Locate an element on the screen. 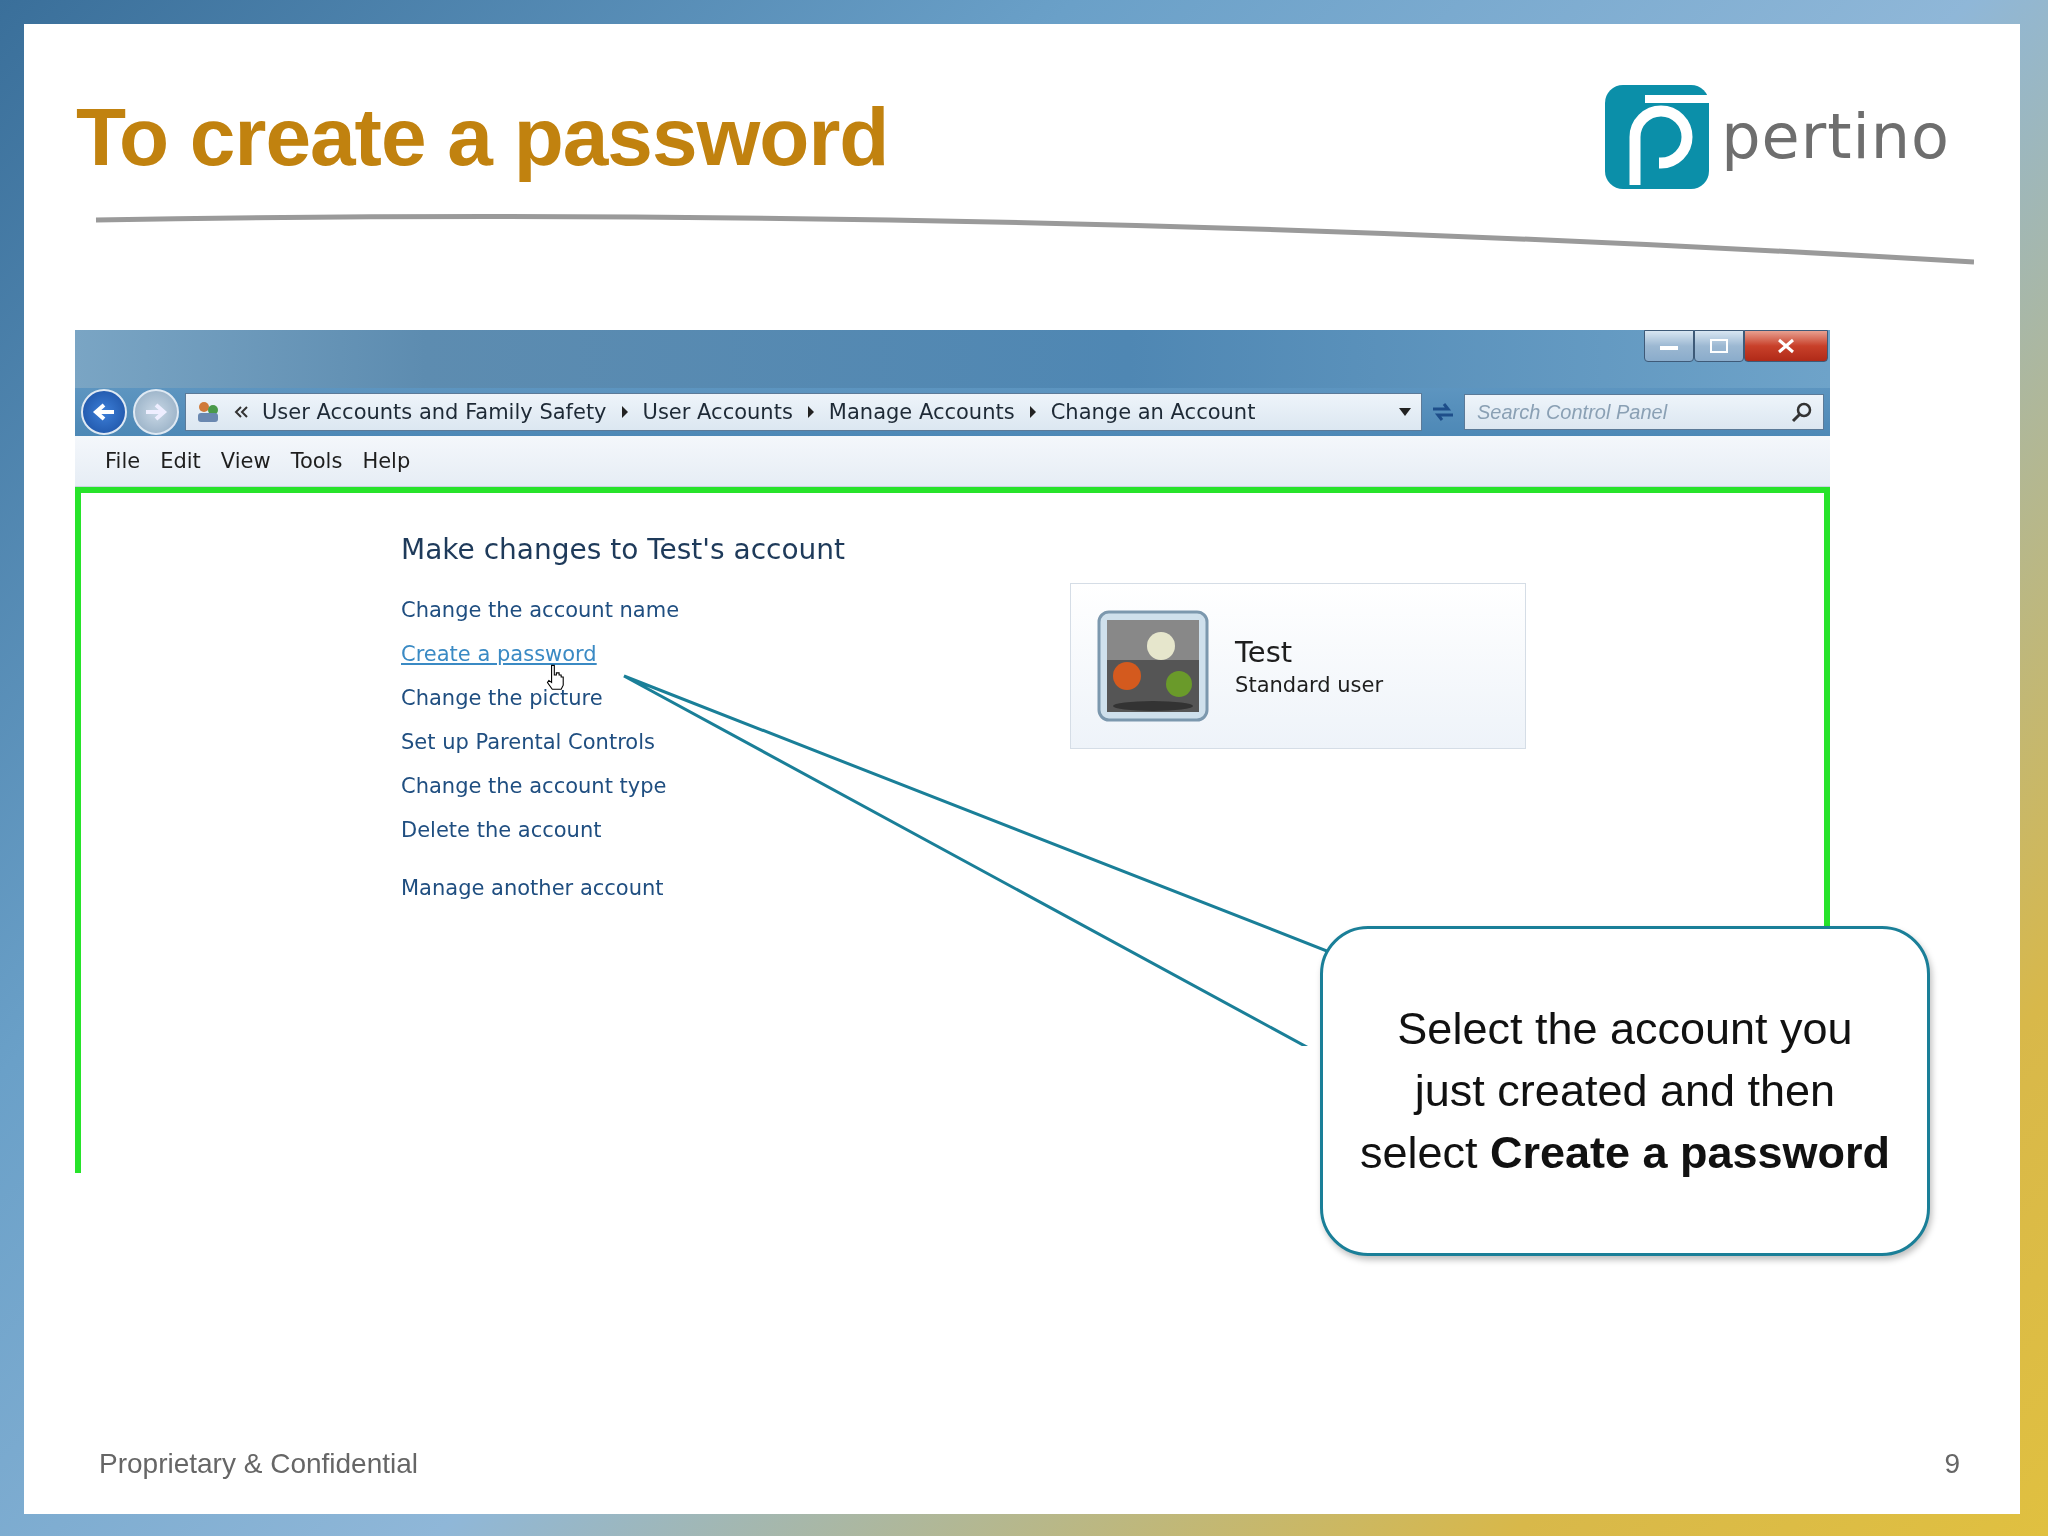 This screenshot has height=1536, width=2048. maximize-icon is located at coordinates (1719, 346).